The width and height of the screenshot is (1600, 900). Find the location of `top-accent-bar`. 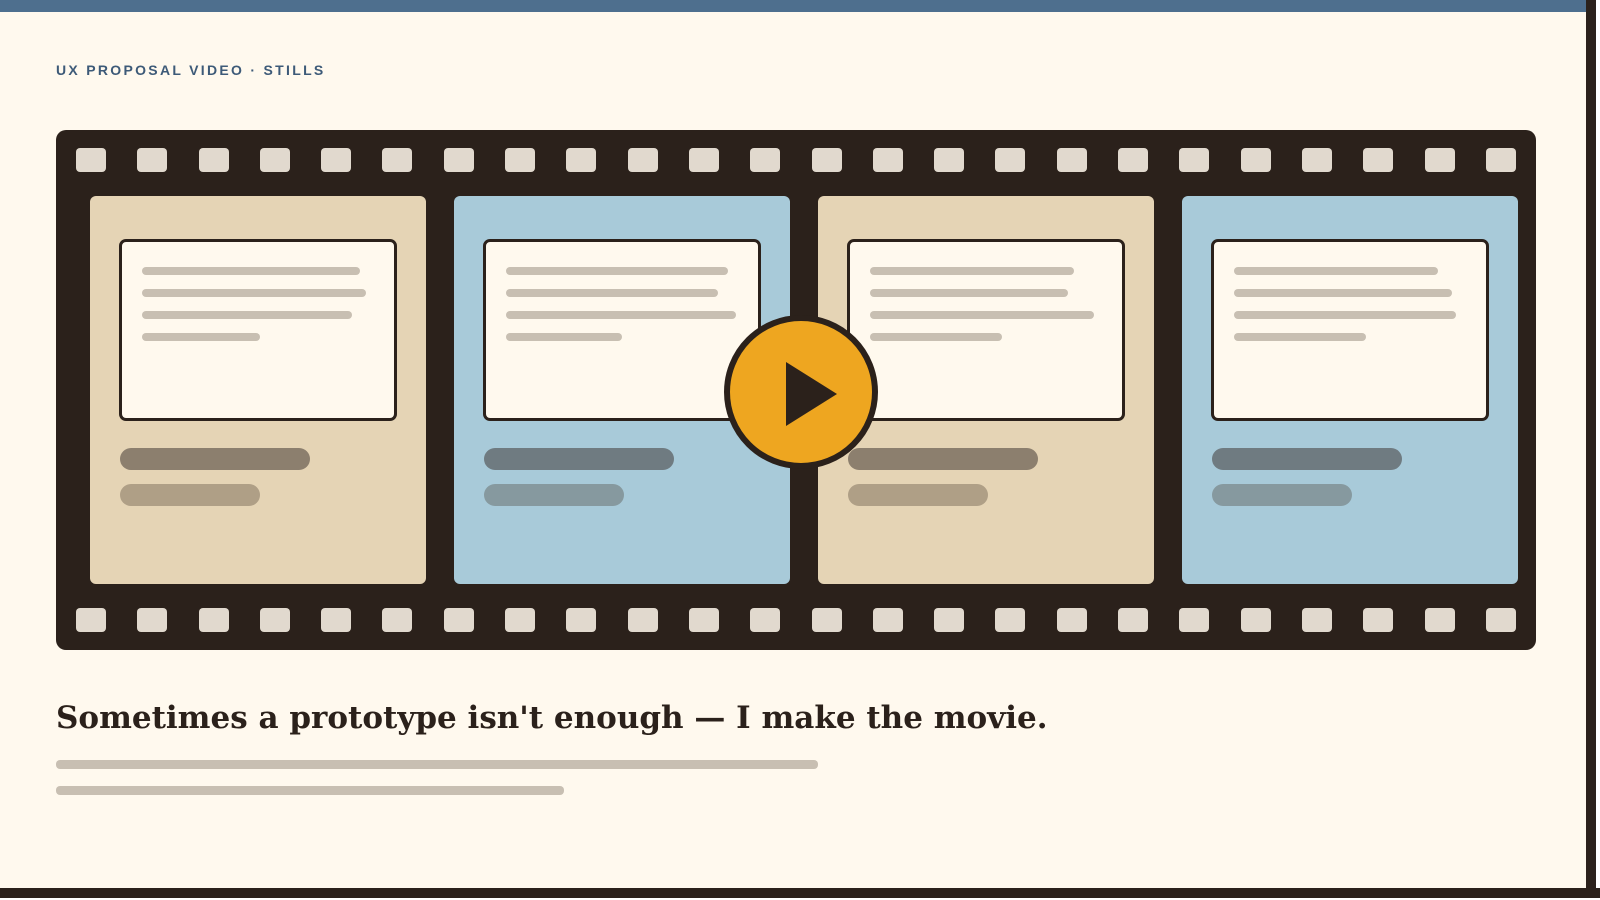

top-accent-bar is located at coordinates (800, 6).